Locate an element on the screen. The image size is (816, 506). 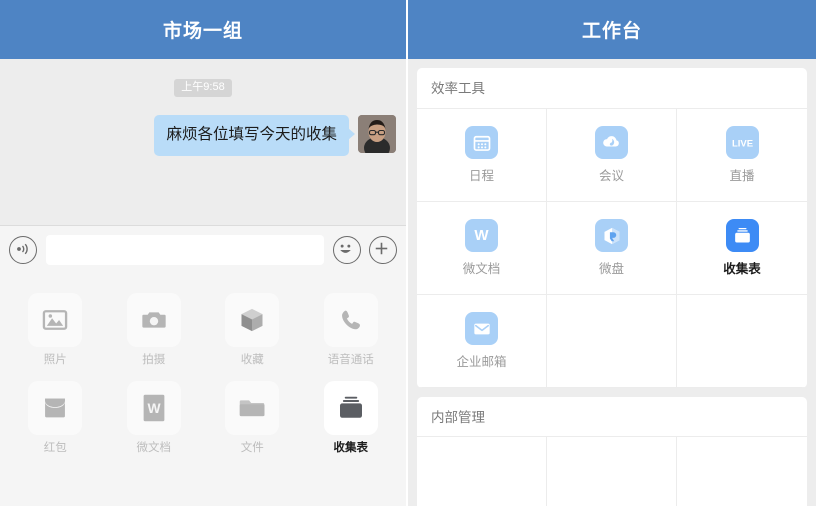
attachment-item-red-packet: 红包 is located at coordinates (55, 417).